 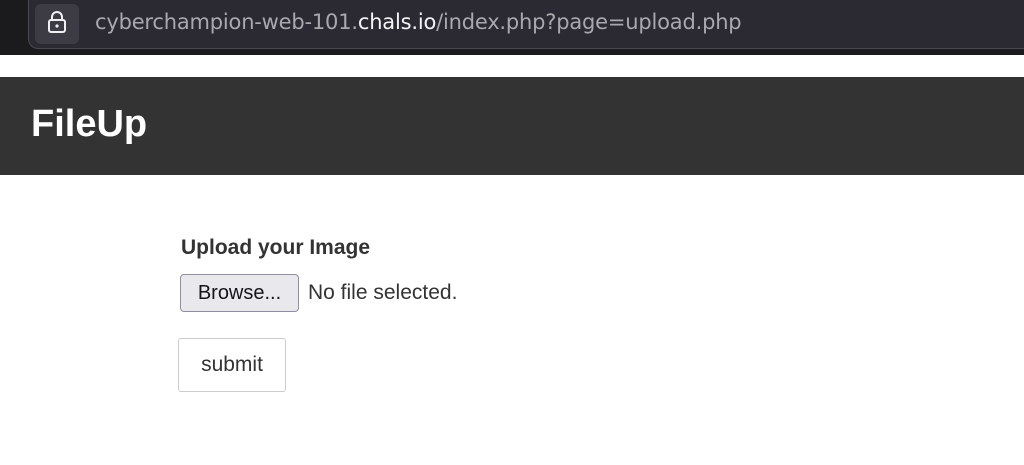 I want to click on submit-button: submit, so click(x=232, y=365).